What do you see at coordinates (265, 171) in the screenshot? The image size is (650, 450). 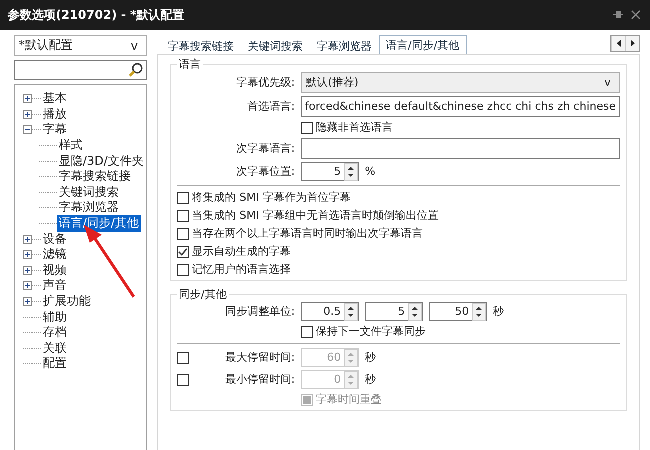 I see `field-label: 次字幕位置:` at bounding box center [265, 171].